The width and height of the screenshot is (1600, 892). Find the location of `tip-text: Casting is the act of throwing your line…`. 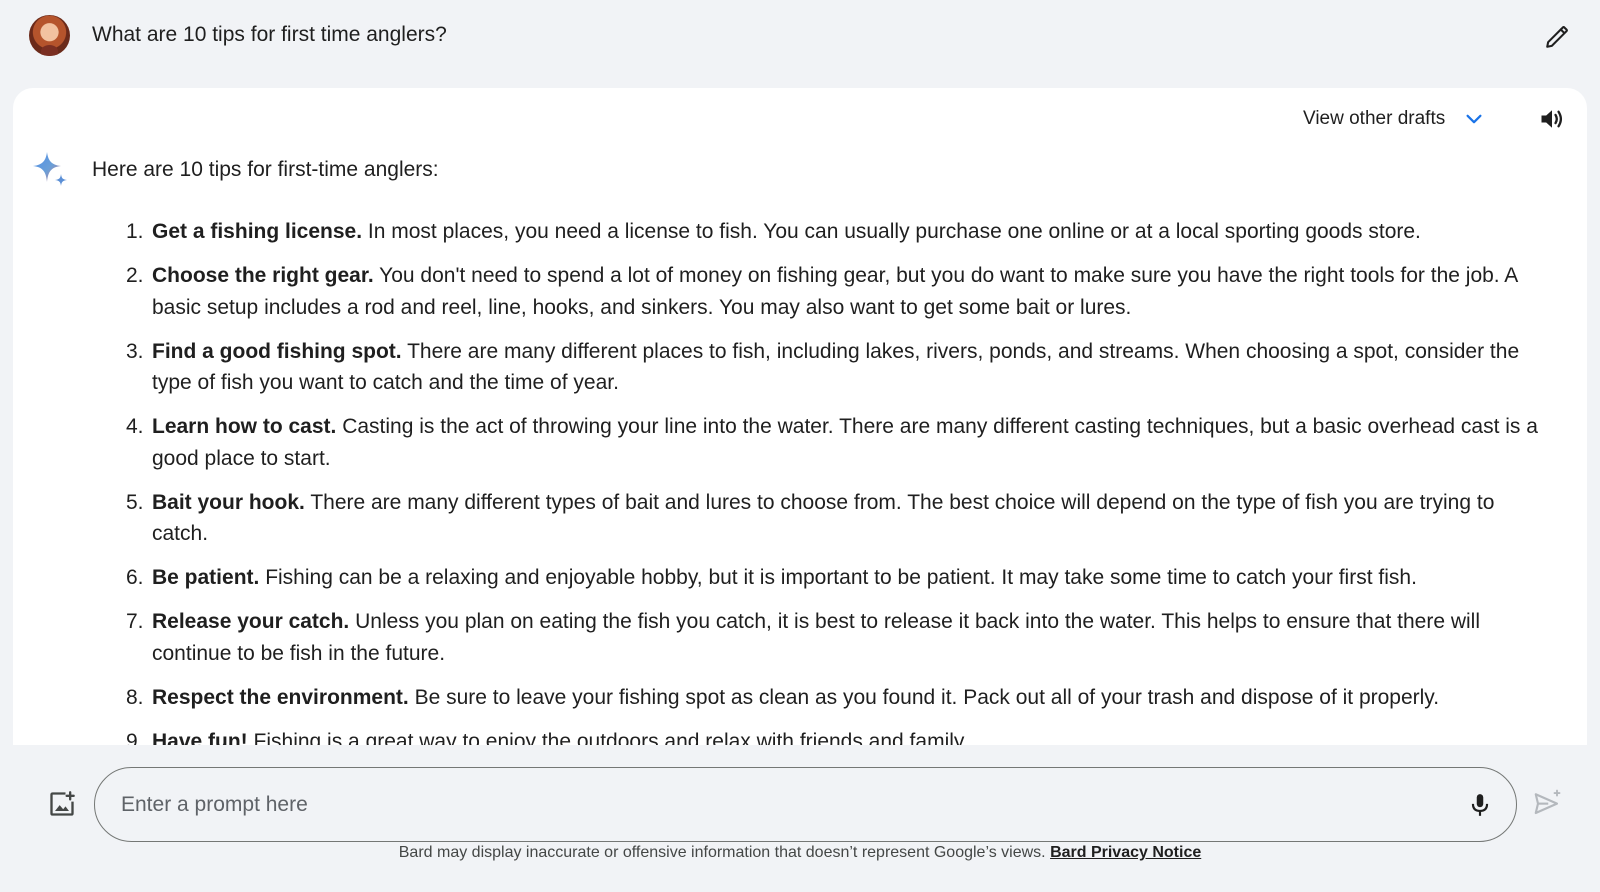

tip-text: Casting is the act of throwing your line… is located at coordinates (845, 442).